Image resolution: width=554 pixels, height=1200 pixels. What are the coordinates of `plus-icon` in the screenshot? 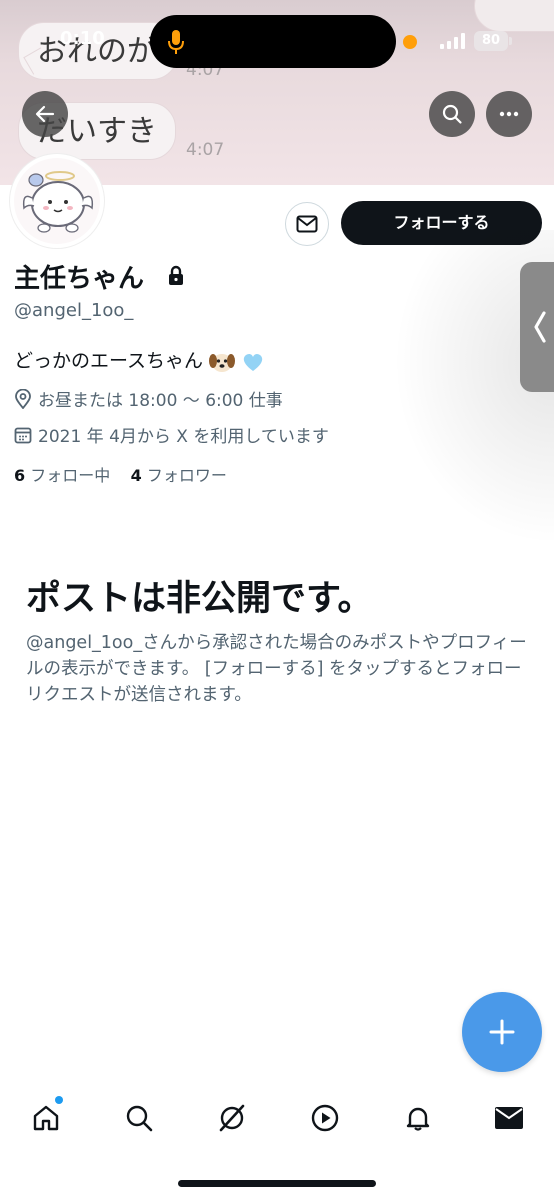 It's located at (502, 1032).